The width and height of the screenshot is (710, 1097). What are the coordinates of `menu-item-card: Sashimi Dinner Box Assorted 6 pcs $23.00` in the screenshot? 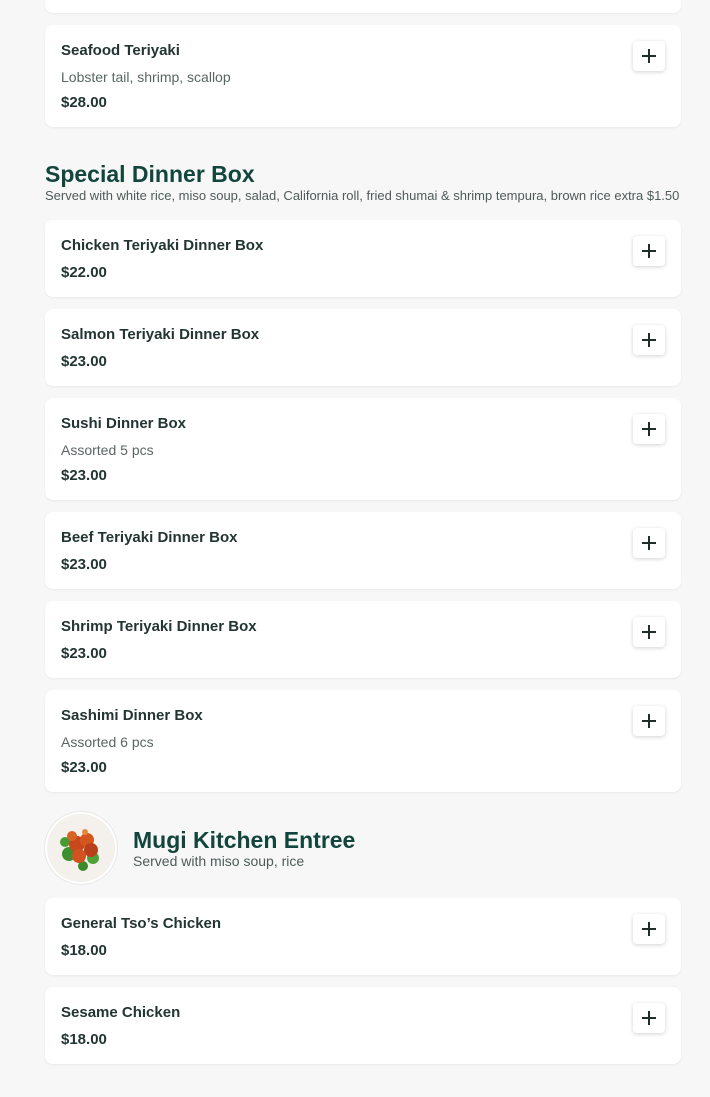 It's located at (363, 741).